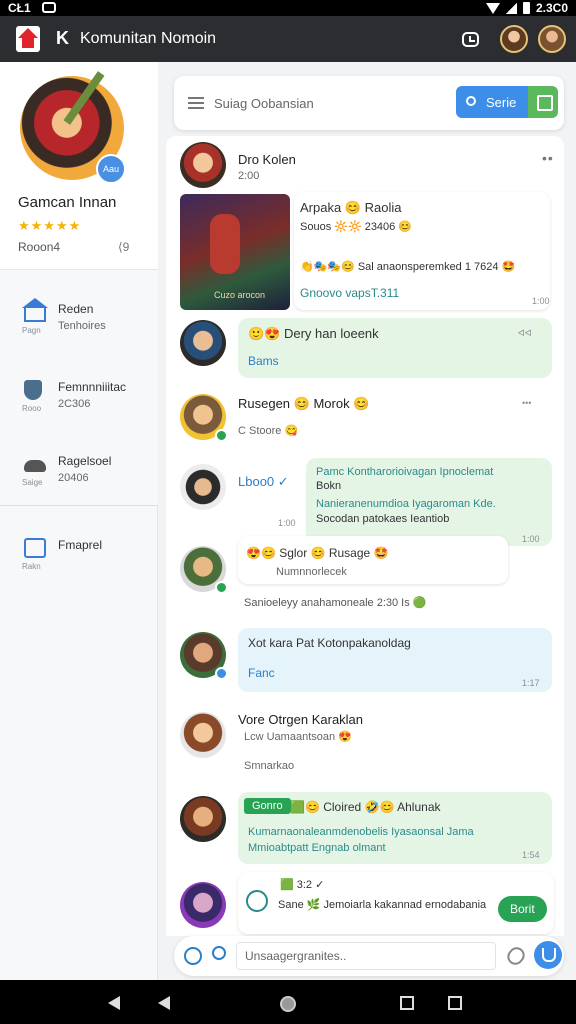 The width and height of the screenshot is (576, 1024). Describe the element at coordinates (541, 301) in the screenshot. I see `post-timestamp: 1:00` at that location.